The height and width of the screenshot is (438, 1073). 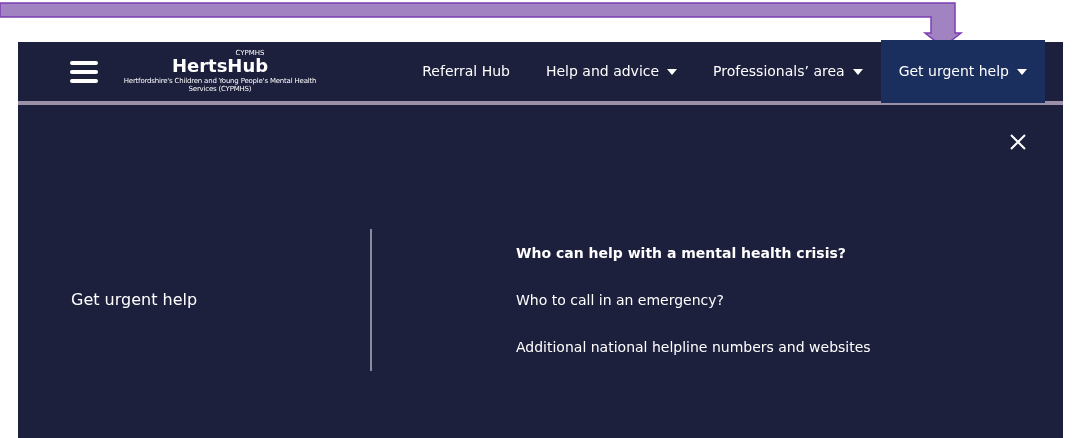 I want to click on nav-item: Help and advice, so click(x=611, y=71).